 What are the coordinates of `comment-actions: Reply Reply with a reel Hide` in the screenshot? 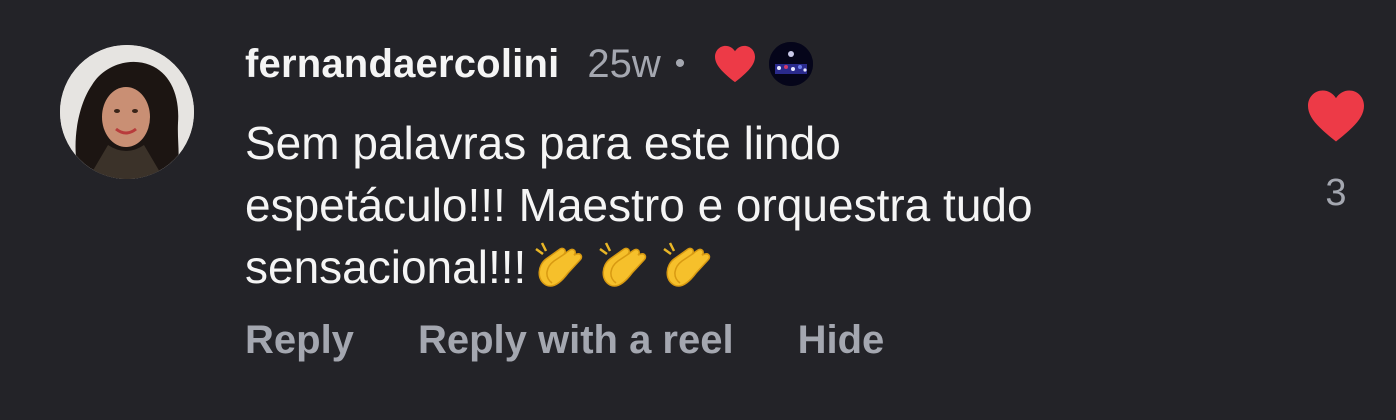 It's located at (596, 340).